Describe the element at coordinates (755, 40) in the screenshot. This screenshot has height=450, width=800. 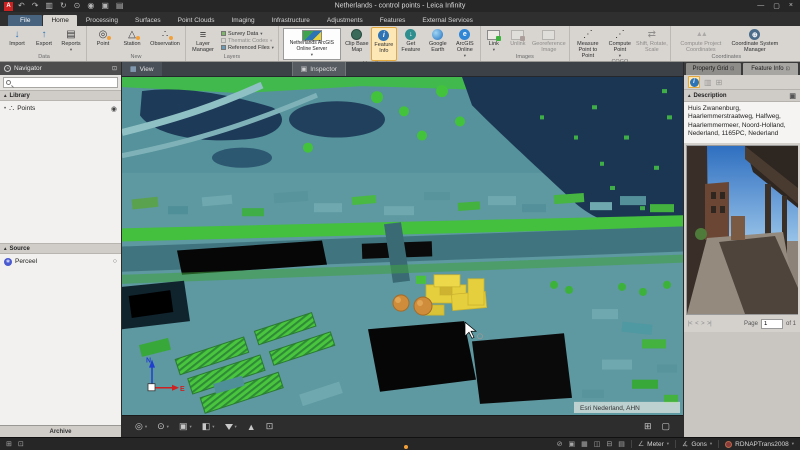
I see `coordinate-system-manager-button: ⊕ Coordinate System Manager` at that location.